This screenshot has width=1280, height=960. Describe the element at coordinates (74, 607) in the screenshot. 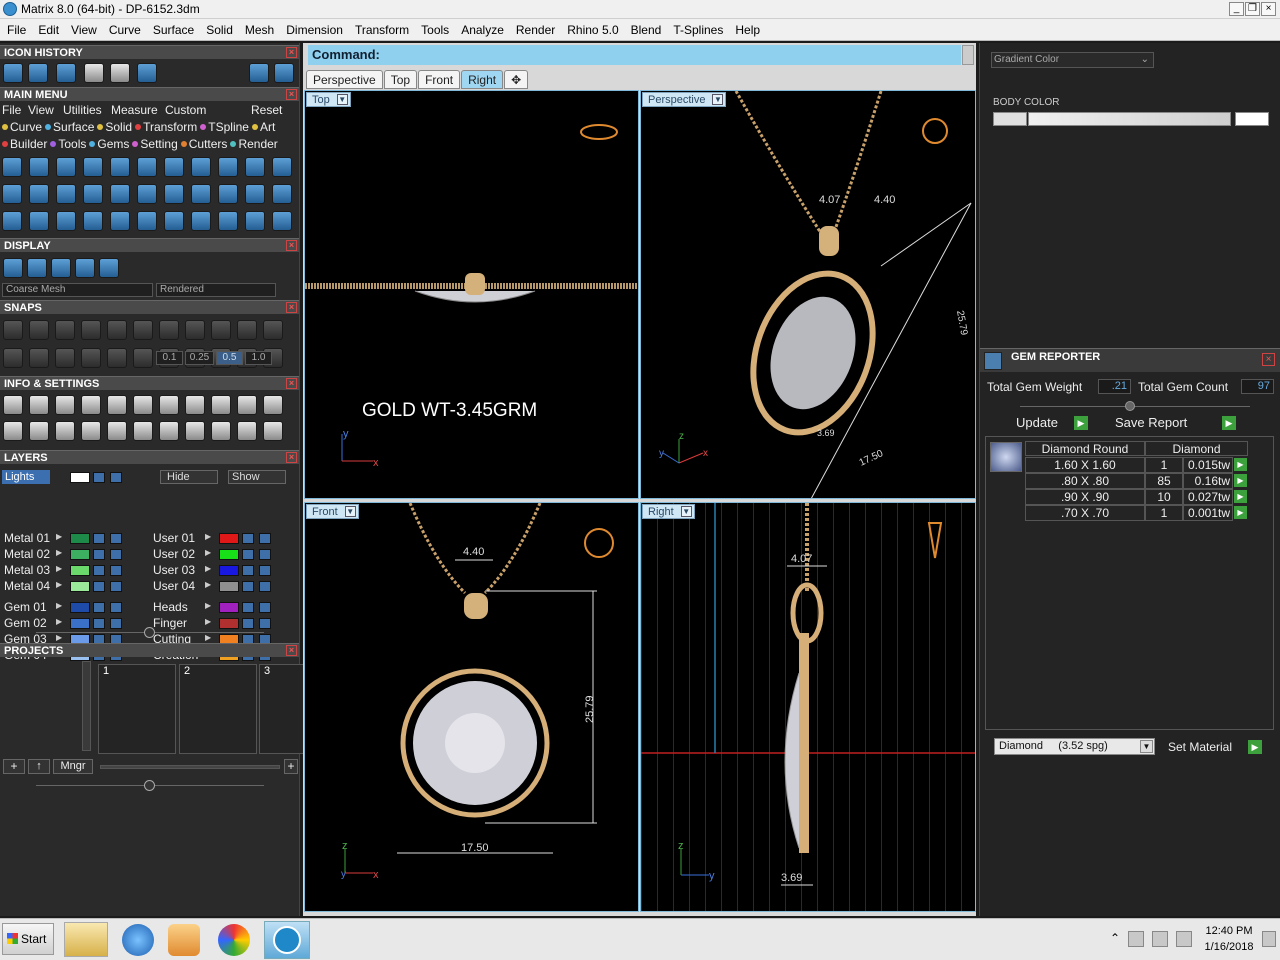

I see `layer-row: Gem 01 ▶` at that location.